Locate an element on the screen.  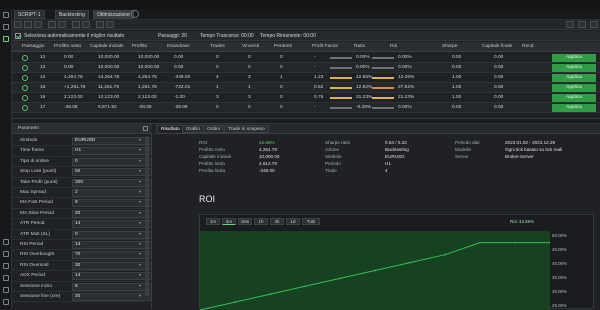
col-roi: Roi is located at coordinates (393, 46).